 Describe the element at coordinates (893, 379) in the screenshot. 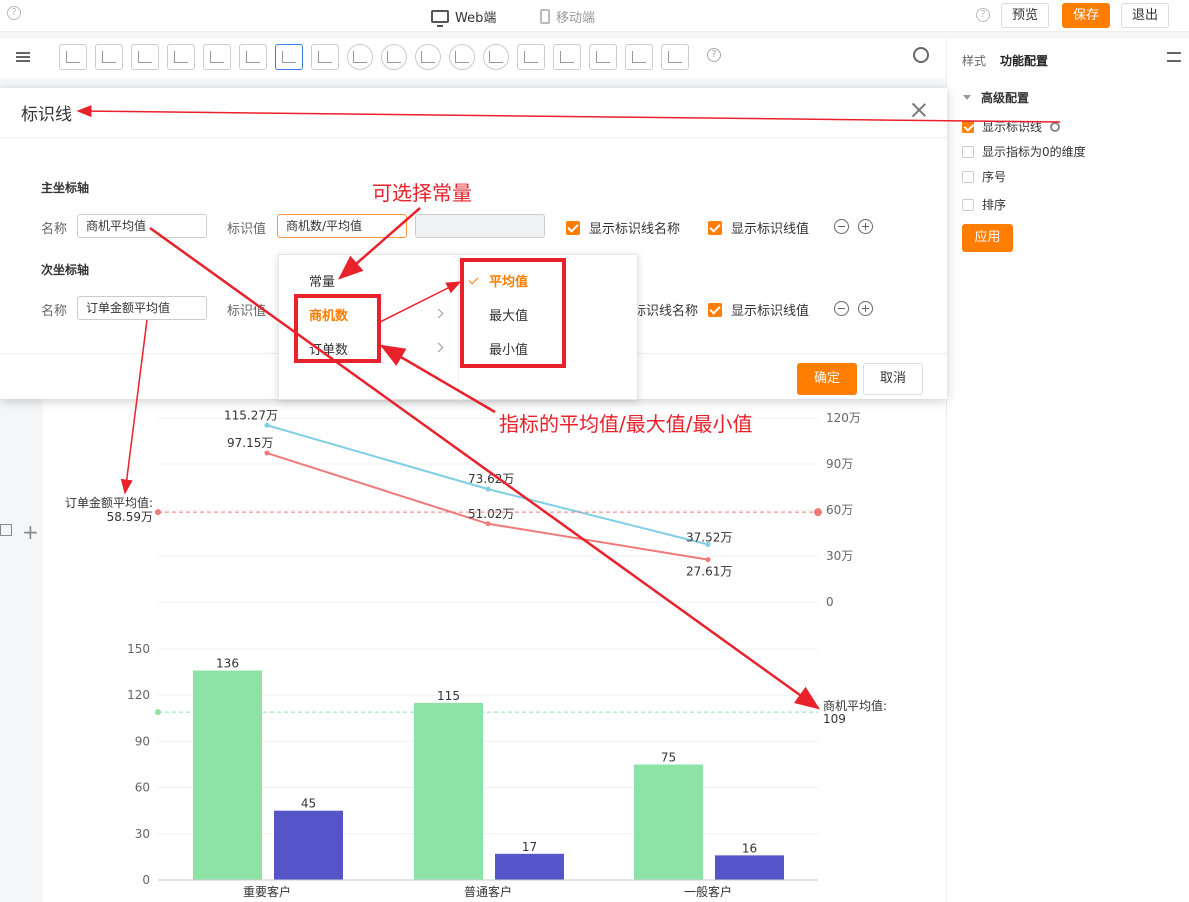

I see `cancel-button: 取消` at that location.